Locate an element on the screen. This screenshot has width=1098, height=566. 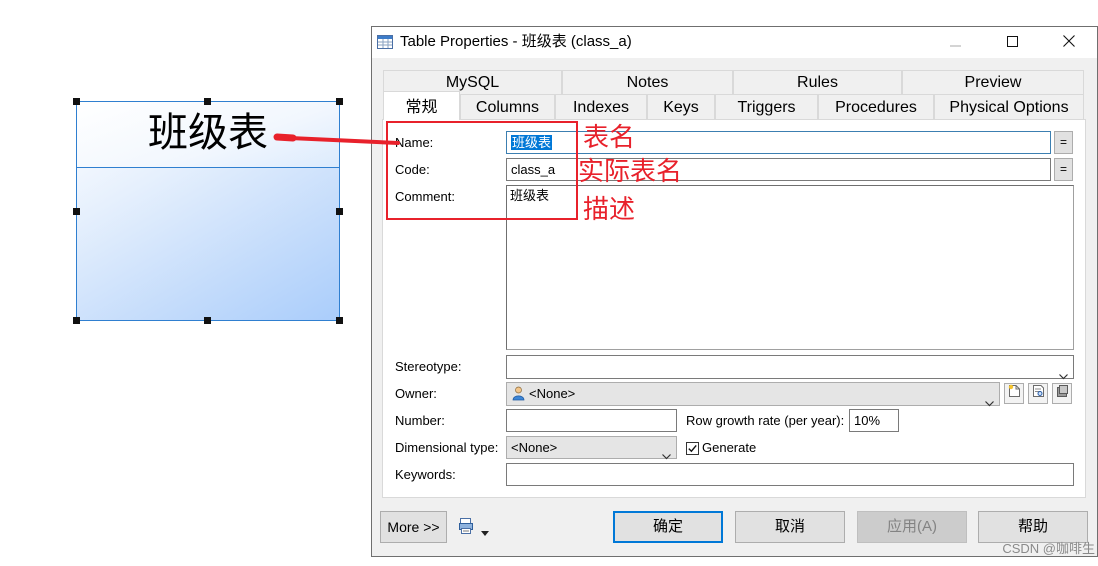
stereotype-label: Stereotype: is located at coordinates (428, 366).